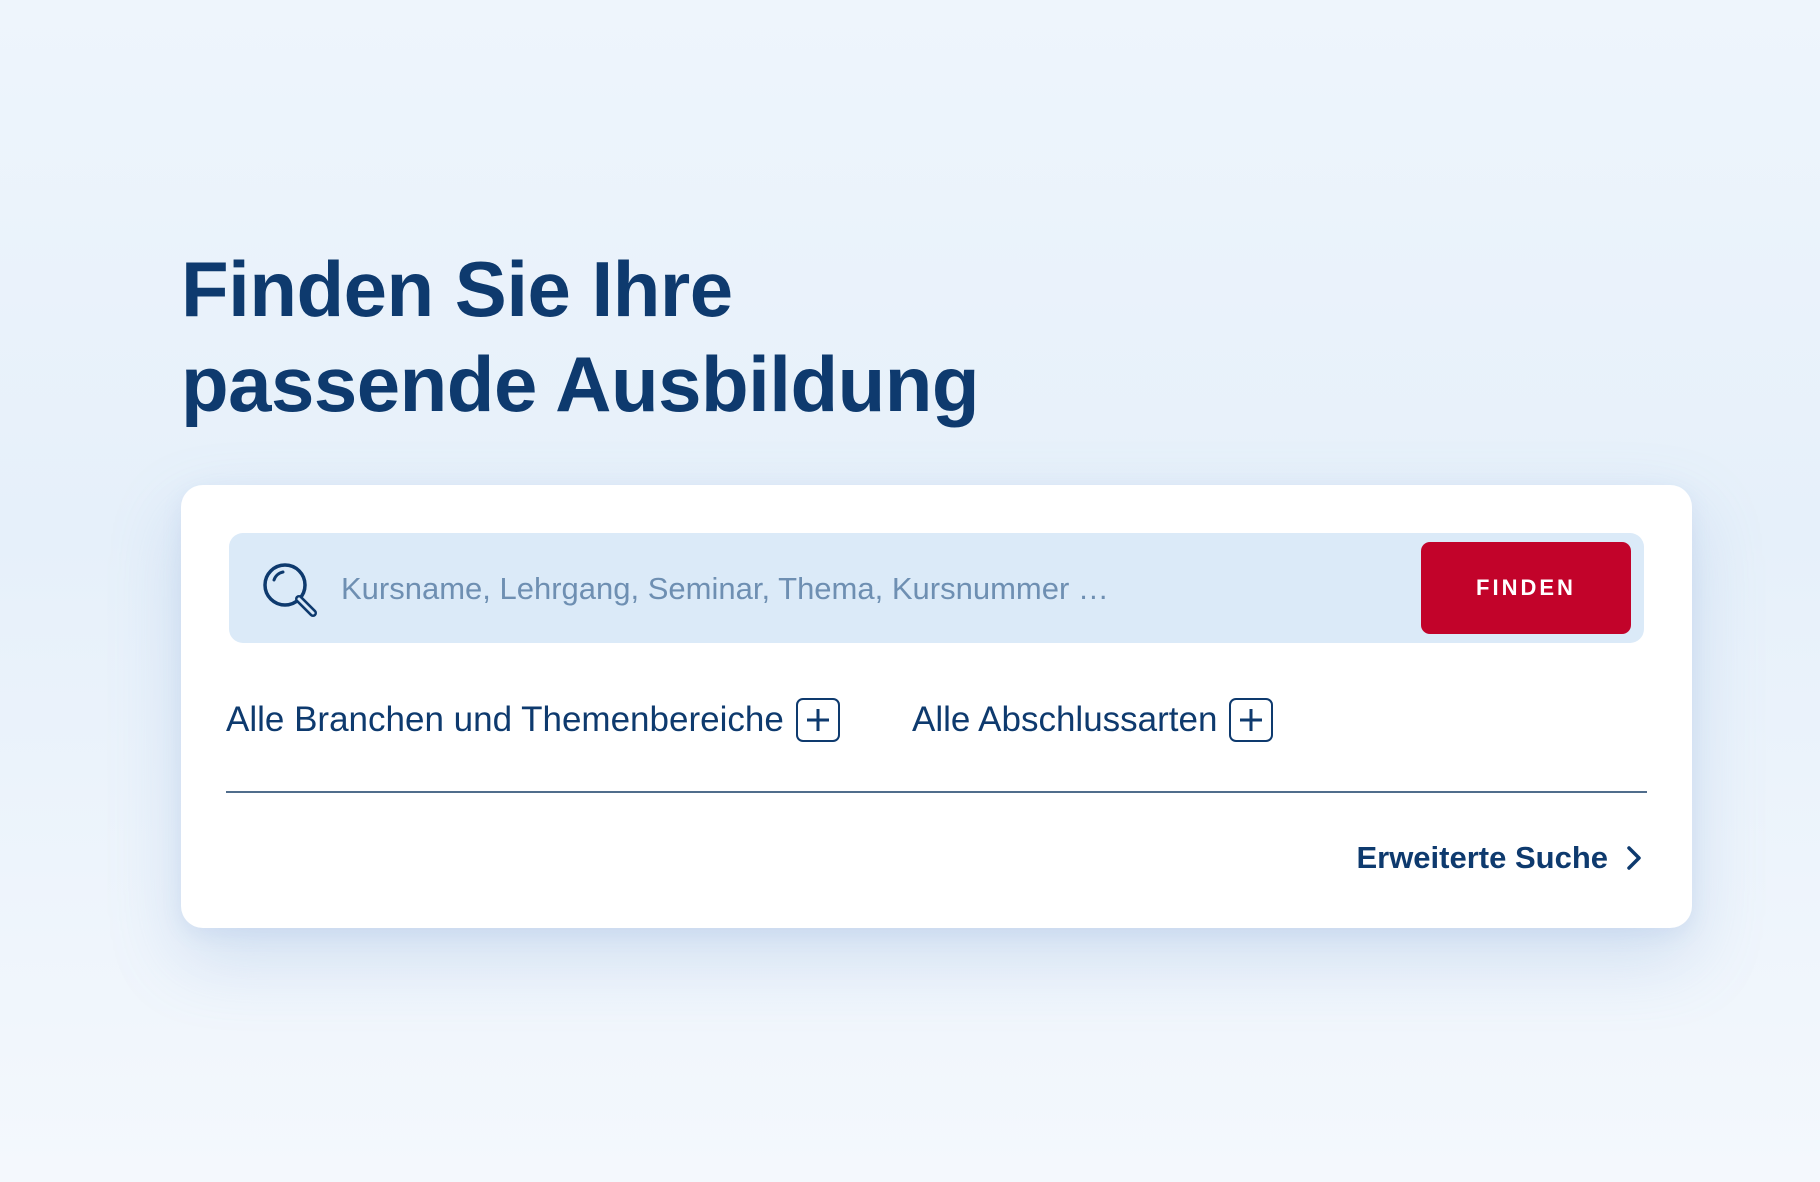 This screenshot has width=1820, height=1182. Describe the element at coordinates (936, 792) in the screenshot. I see `divider` at that location.